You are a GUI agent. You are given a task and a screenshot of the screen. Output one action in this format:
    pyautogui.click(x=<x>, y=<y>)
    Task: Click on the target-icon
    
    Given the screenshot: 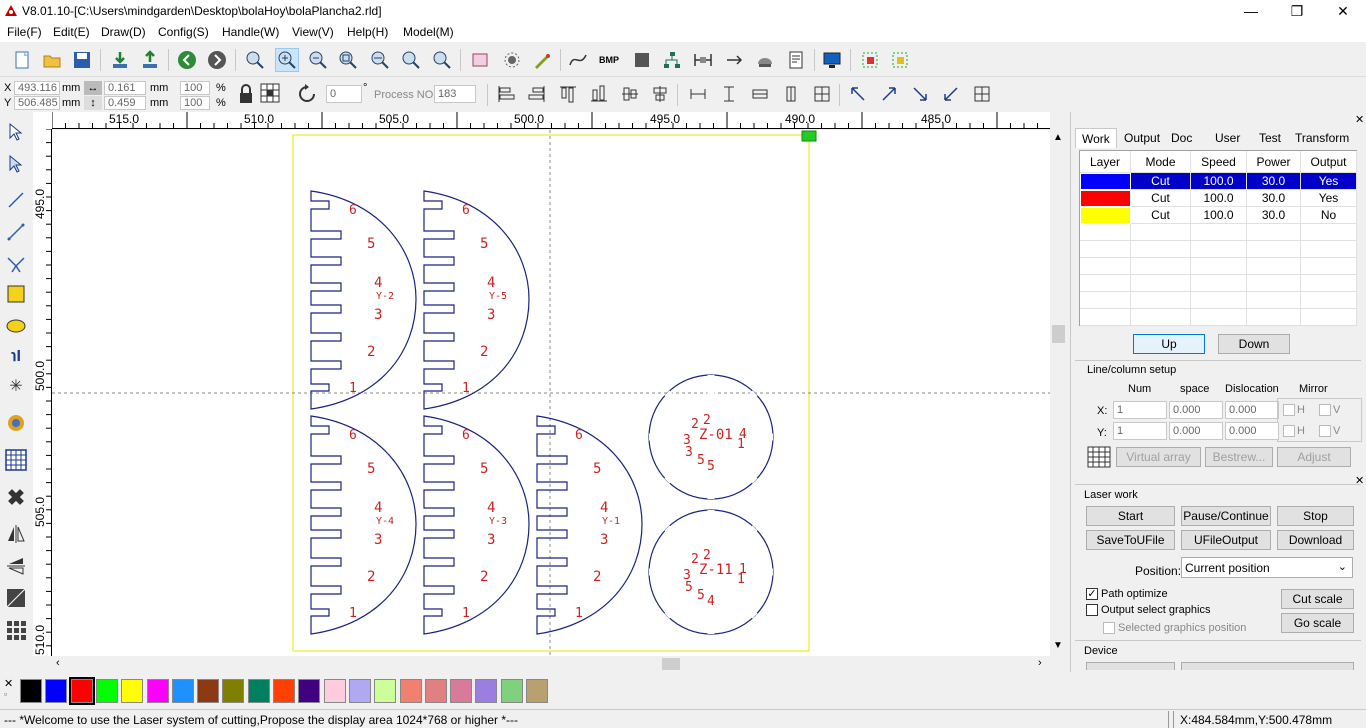 What is the action you would take?
    pyautogui.click(x=512, y=60)
    